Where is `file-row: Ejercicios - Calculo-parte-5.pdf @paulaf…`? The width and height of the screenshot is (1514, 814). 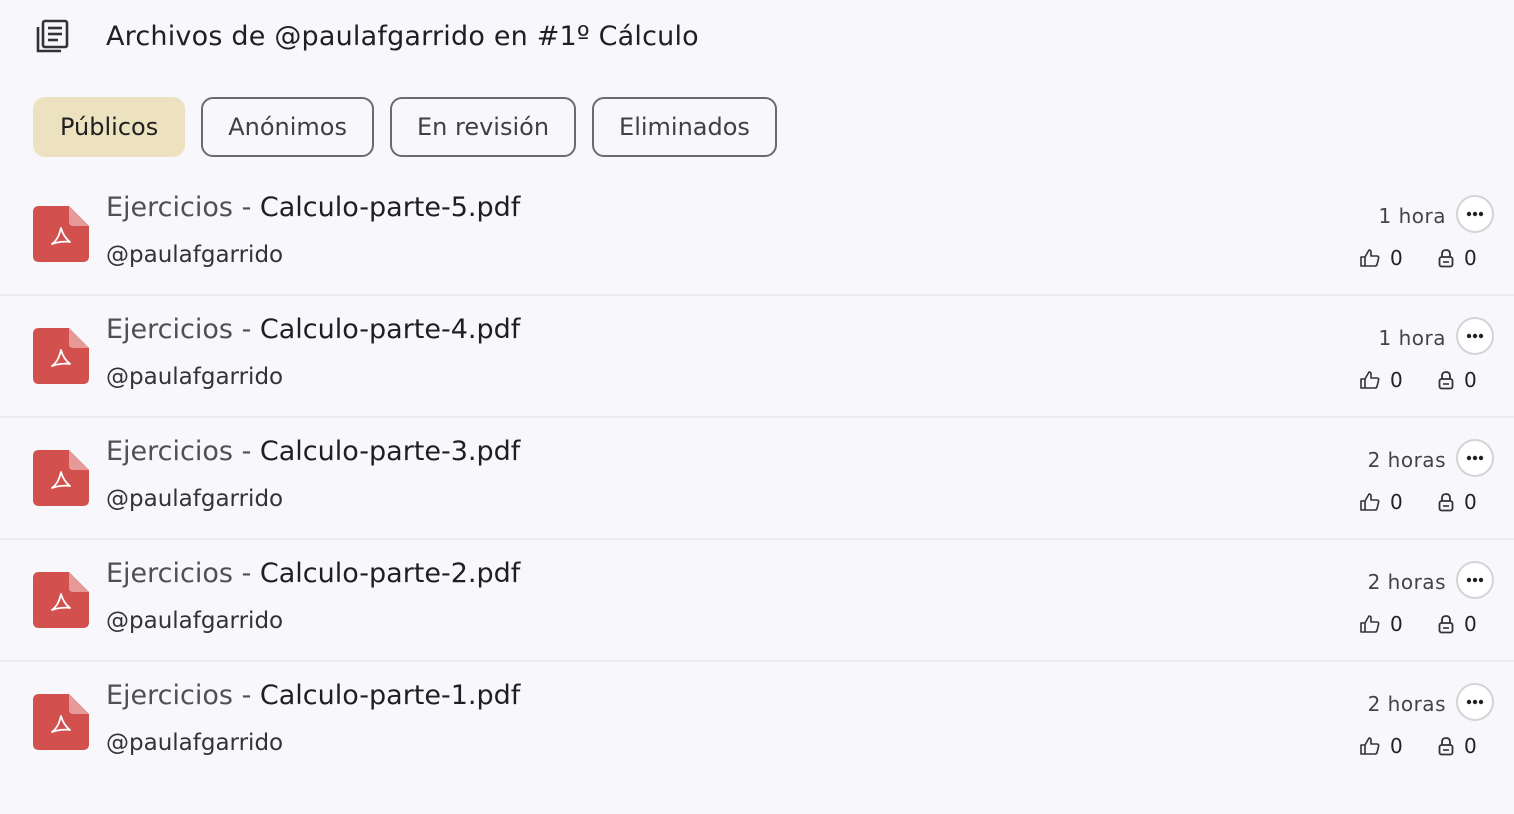
file-row: Ejercicios - Calculo-parte-5.pdf @paulaf… is located at coordinates (757, 235).